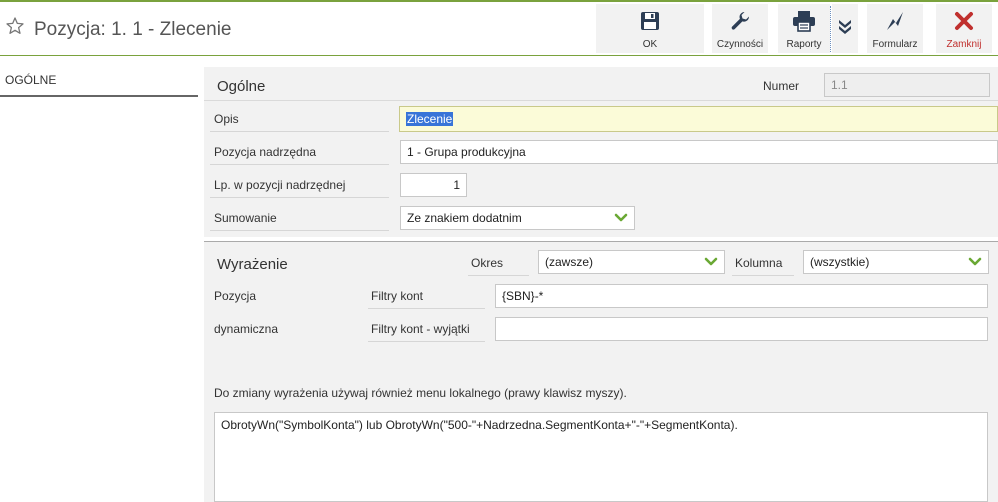 Image resolution: width=998 pixels, height=502 pixels. Describe the element at coordinates (650, 21) in the screenshot. I see `save-disk-icon` at that location.